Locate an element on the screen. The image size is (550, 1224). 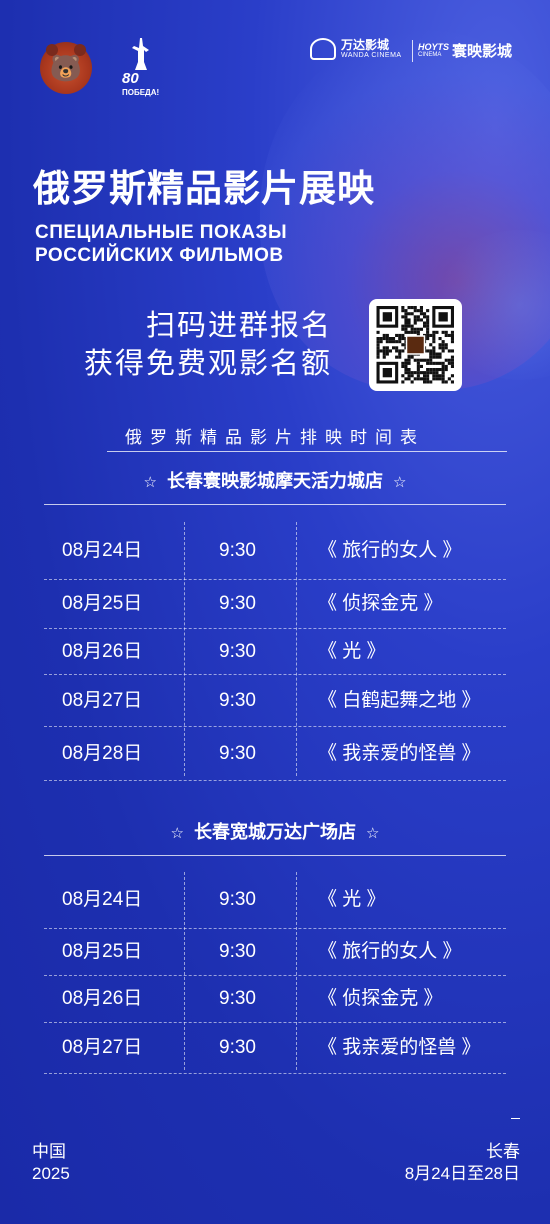
wanda-emblem-icon is located at coordinates (323, 49).